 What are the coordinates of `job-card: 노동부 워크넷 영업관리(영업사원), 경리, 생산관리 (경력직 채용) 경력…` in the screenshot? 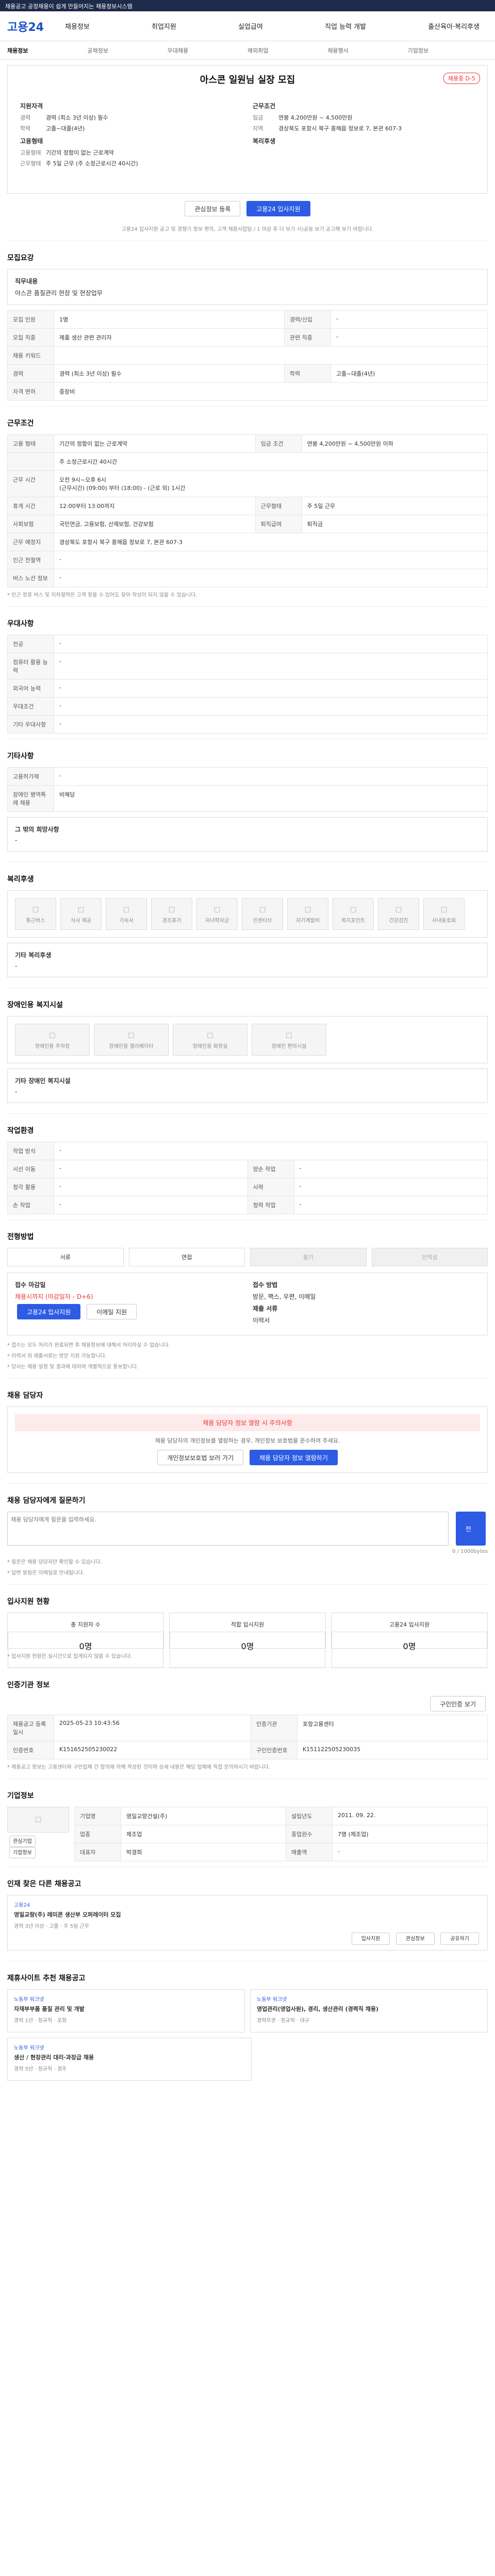 It's located at (369, 2010).